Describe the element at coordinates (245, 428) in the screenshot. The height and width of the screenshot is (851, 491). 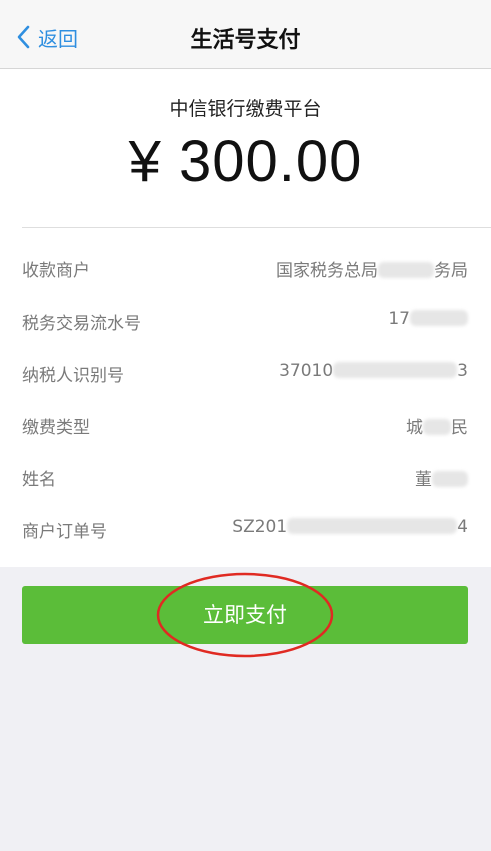
I see `detail-row-payment-type: 缴费类型 城民` at that location.